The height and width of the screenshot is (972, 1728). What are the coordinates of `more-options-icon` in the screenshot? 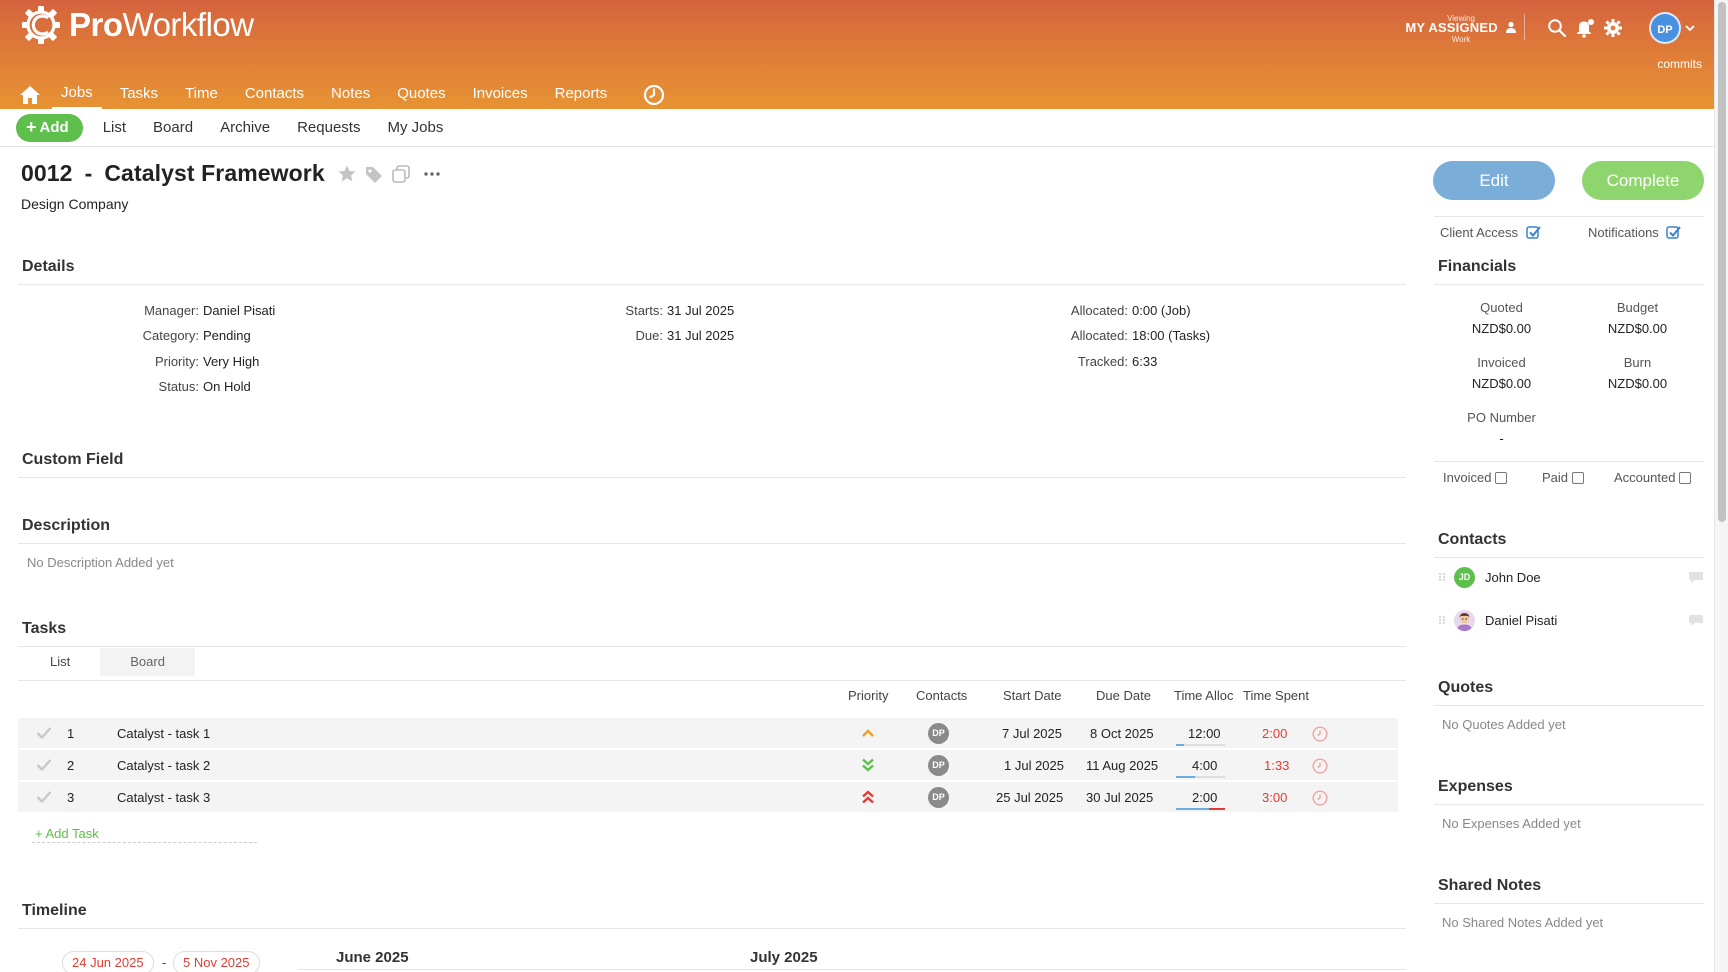 It's located at (432, 174).